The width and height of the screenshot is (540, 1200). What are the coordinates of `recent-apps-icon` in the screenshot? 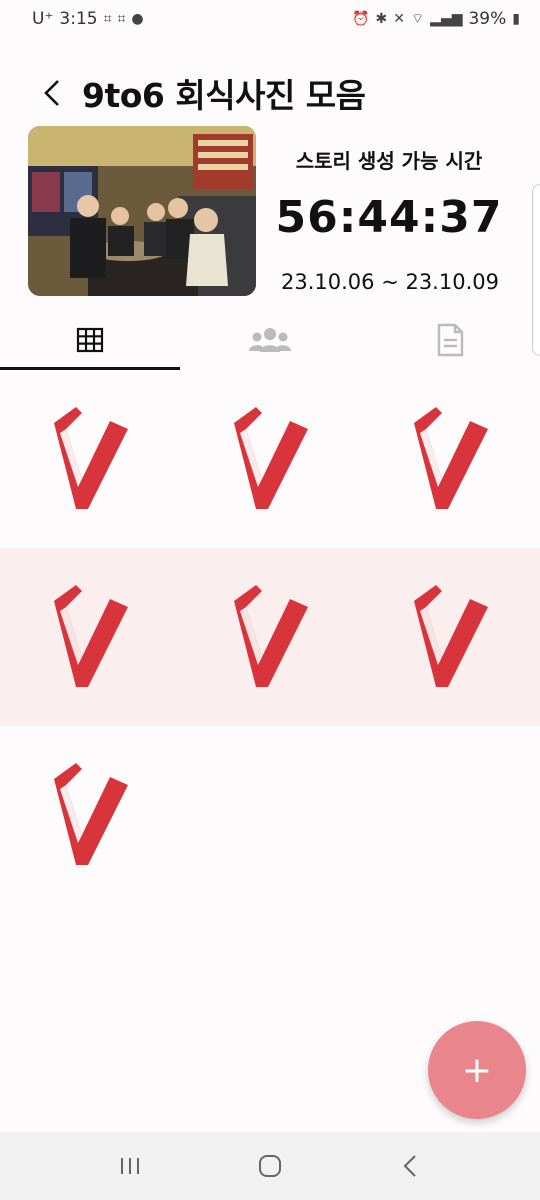 It's located at (130, 1166).